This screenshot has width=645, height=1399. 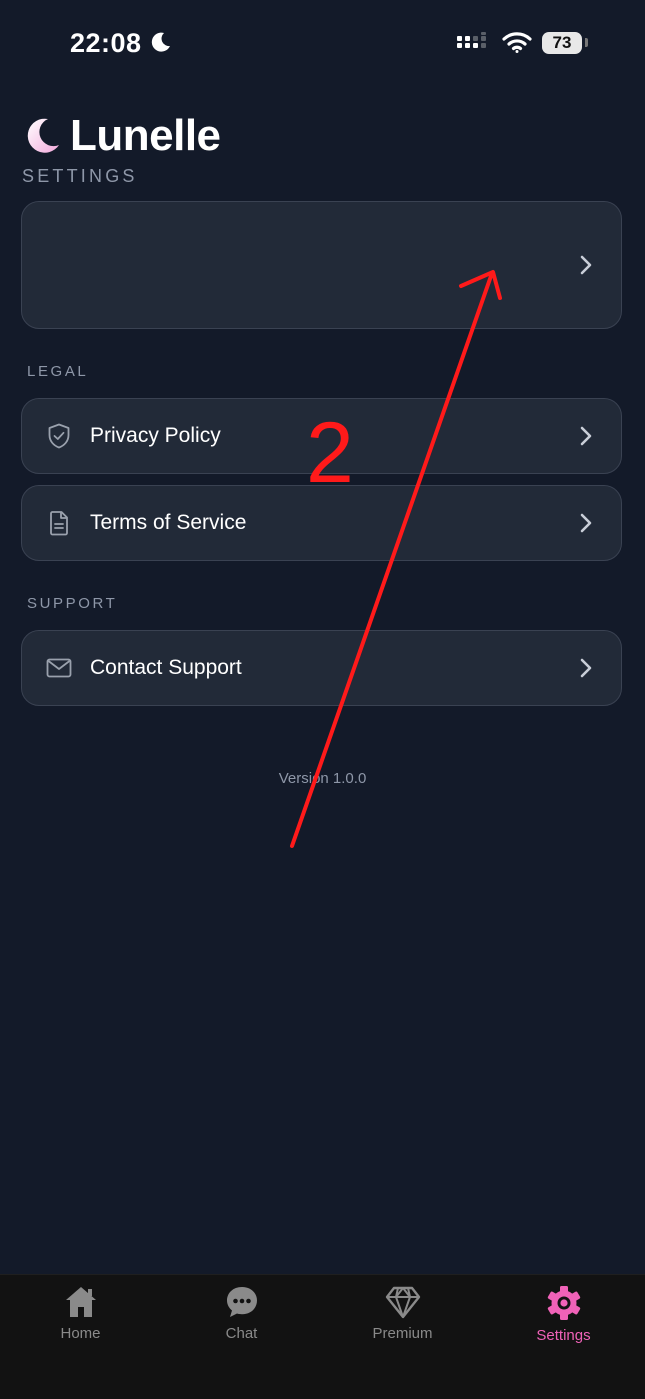 I want to click on tab-settings-label: Settings, so click(x=563, y=1335).